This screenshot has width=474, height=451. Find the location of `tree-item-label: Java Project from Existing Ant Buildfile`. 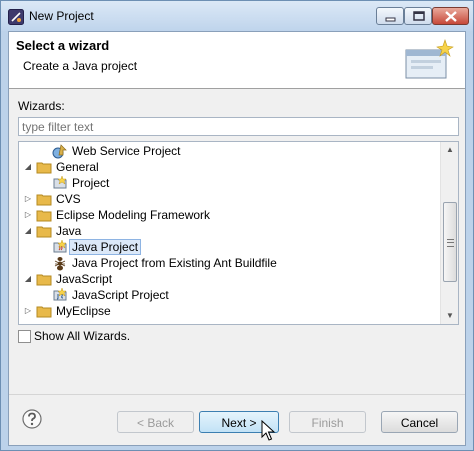

tree-item-label: Java Project from Existing Ant Buildfile is located at coordinates (174, 263).